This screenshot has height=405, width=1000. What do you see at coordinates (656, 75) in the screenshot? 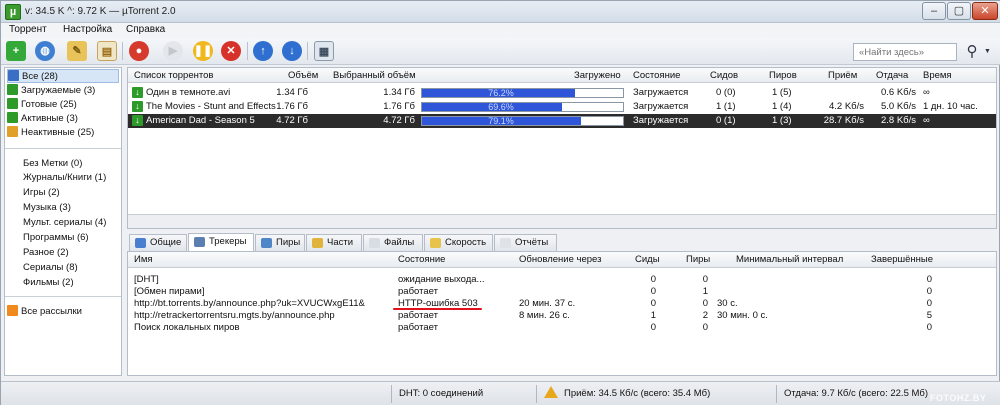
I see `col-status: Состояние` at bounding box center [656, 75].